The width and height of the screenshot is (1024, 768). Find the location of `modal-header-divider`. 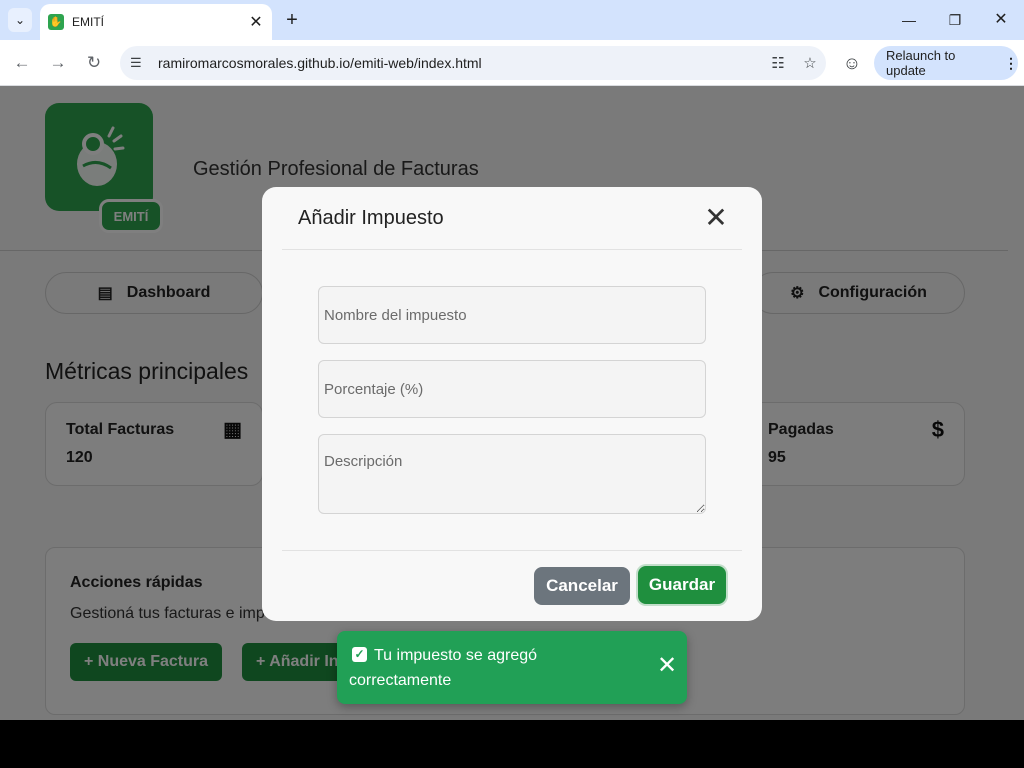

modal-header-divider is located at coordinates (512, 249).